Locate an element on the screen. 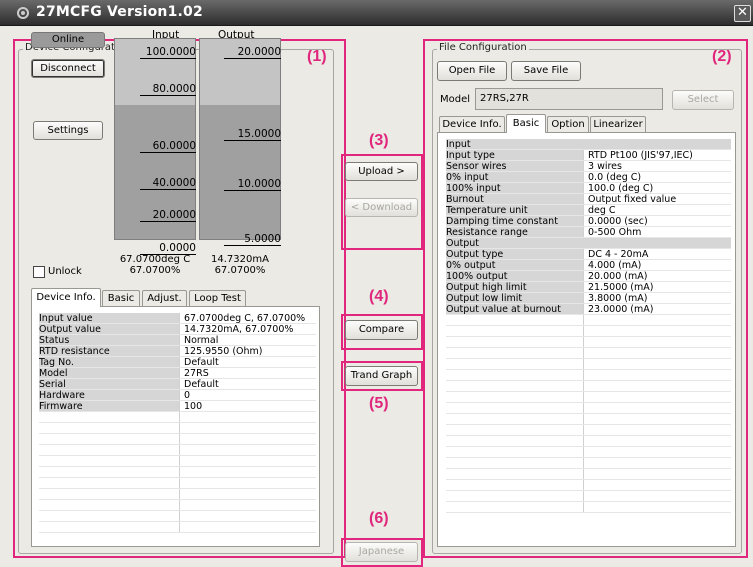 This screenshot has width=753, height=567. grid-row: Output high limit 21.5000 (mA) is located at coordinates (588, 287).